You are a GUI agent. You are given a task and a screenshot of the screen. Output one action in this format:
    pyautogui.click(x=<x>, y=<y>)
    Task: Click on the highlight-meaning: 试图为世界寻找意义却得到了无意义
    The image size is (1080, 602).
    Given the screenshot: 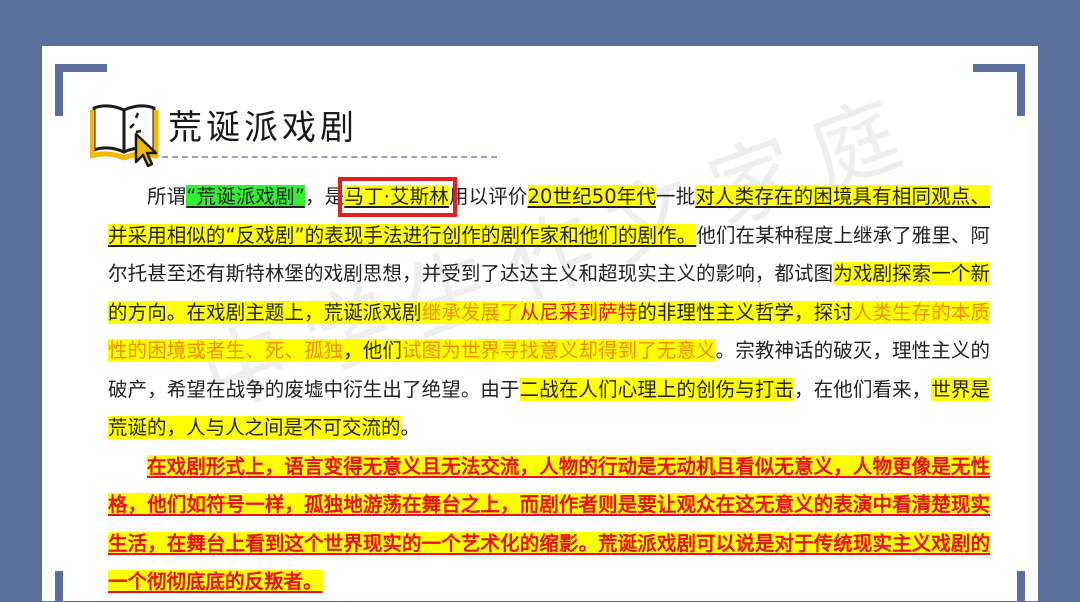 What is the action you would take?
    pyautogui.click(x=559, y=350)
    